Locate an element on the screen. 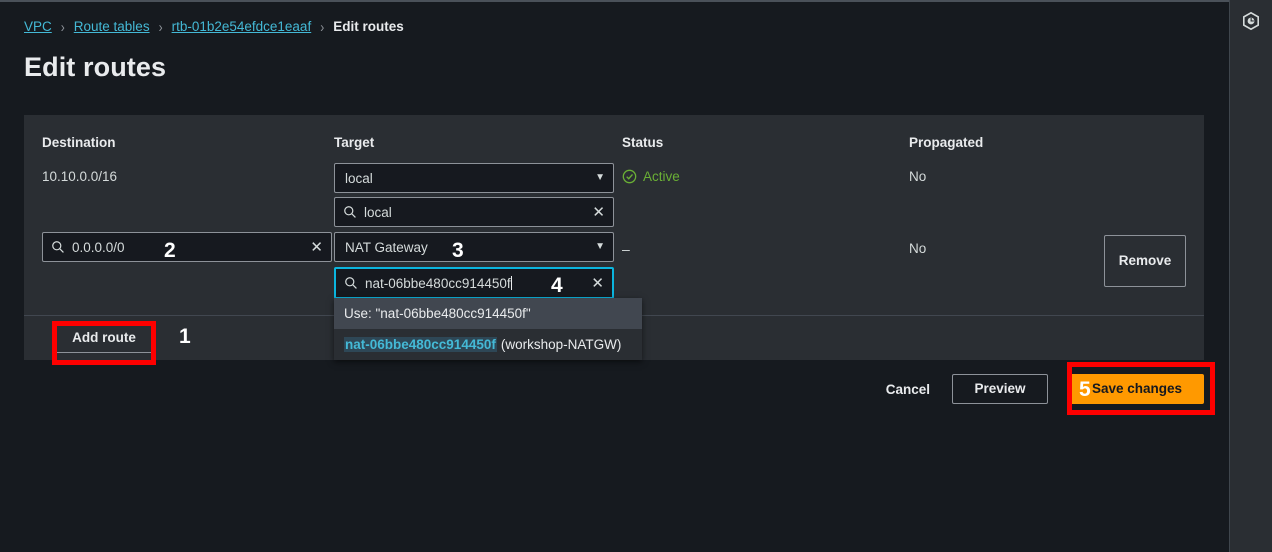  breadcrumb-item-vpc: VPC is located at coordinates (38, 26).